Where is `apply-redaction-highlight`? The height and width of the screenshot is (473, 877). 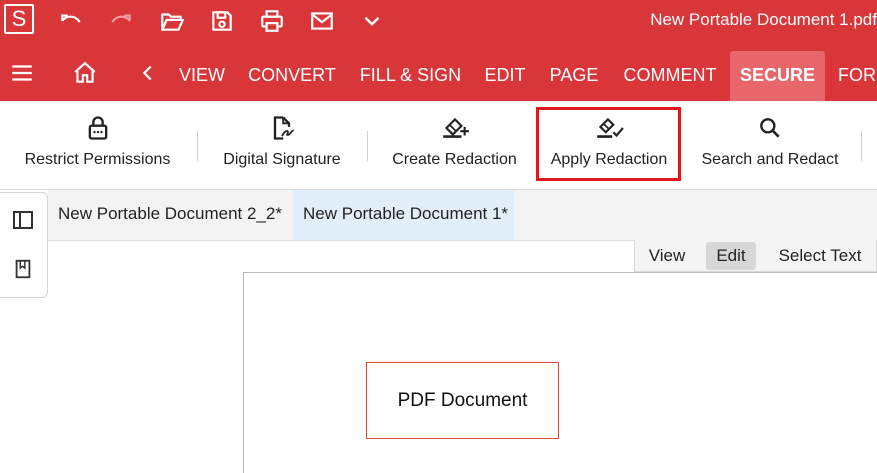 apply-redaction-highlight is located at coordinates (608, 144).